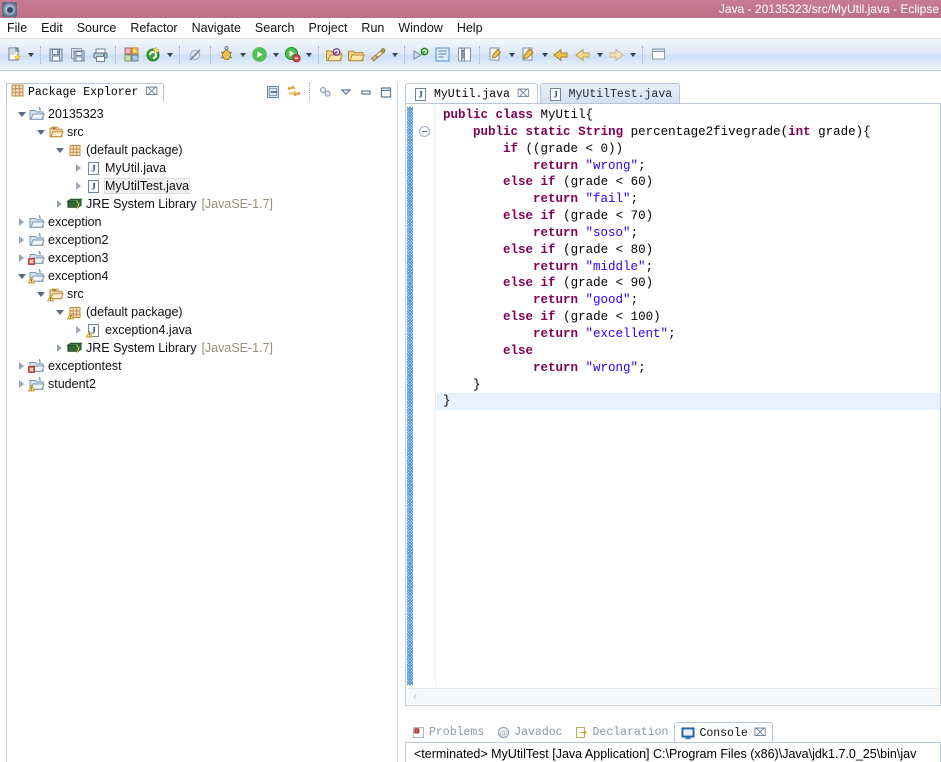  Describe the element at coordinates (420, 28) in the screenshot. I see `menu-item-window: Window` at that location.